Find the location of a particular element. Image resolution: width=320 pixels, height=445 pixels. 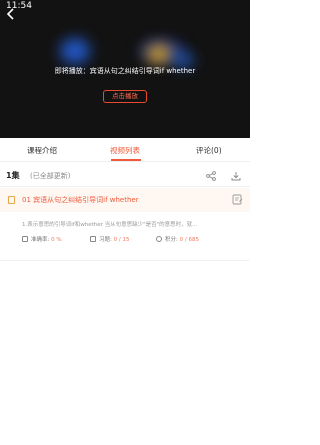

points-value: 0 / 685 is located at coordinates (189, 240).